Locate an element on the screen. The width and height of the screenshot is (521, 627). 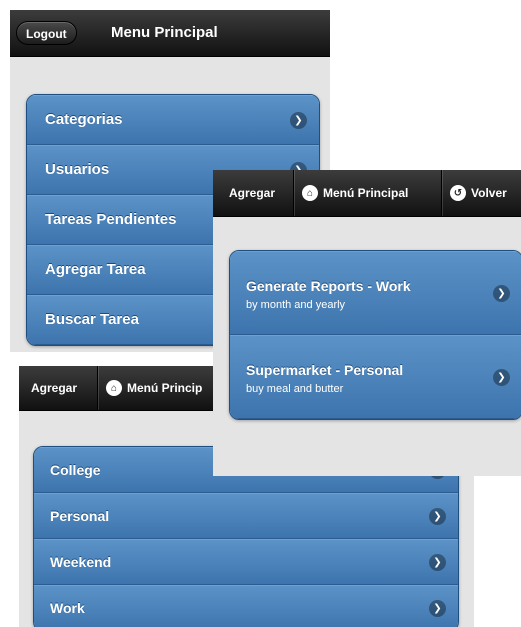
task-title: Generate Reports - Work is located at coordinates (328, 286).